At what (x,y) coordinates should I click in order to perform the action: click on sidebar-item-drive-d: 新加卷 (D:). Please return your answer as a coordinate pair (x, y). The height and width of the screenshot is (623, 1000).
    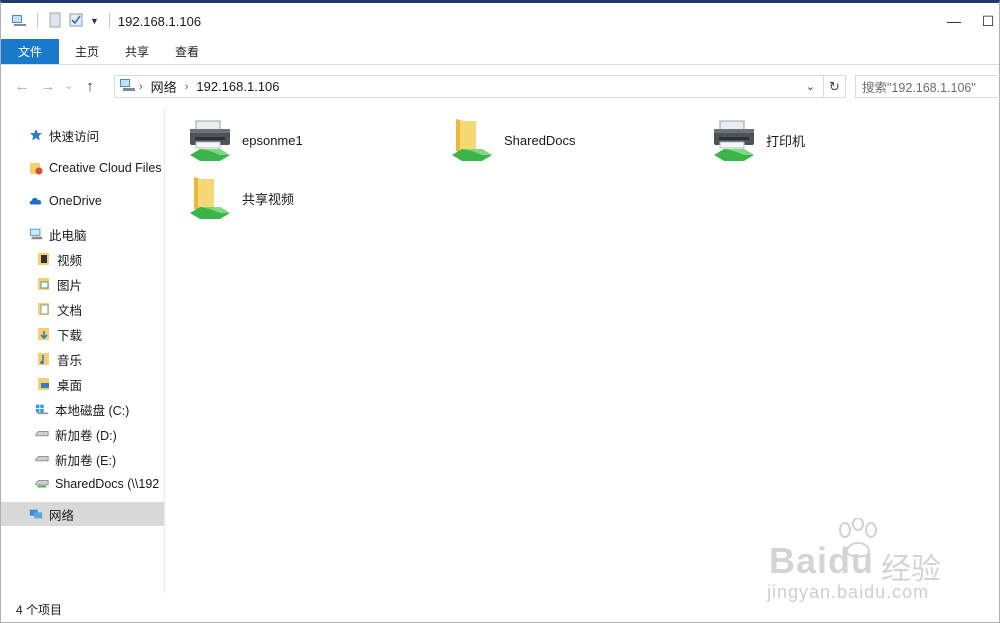
    Looking at the image, I should click on (82, 434).